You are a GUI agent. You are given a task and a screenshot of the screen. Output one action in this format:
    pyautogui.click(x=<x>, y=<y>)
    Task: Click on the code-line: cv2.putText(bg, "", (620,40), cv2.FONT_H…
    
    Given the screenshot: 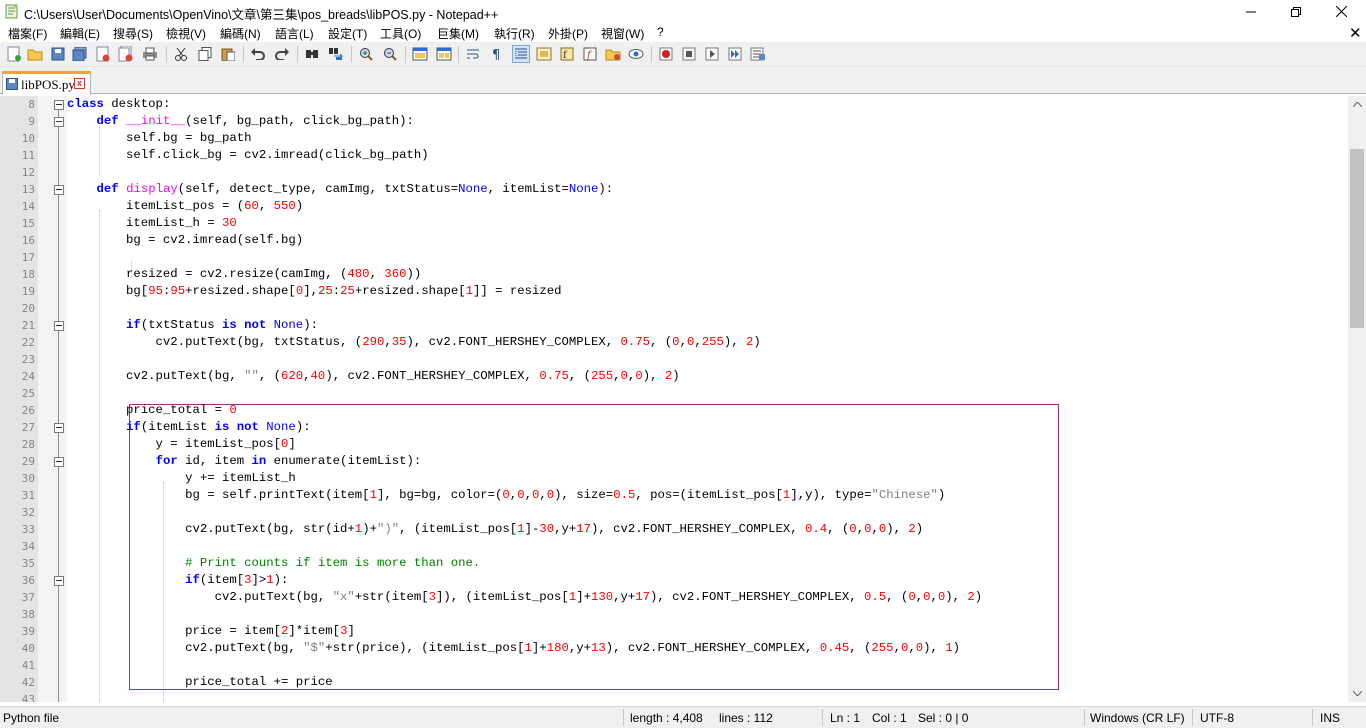 What is the action you would take?
    pyautogui.click(x=373, y=376)
    